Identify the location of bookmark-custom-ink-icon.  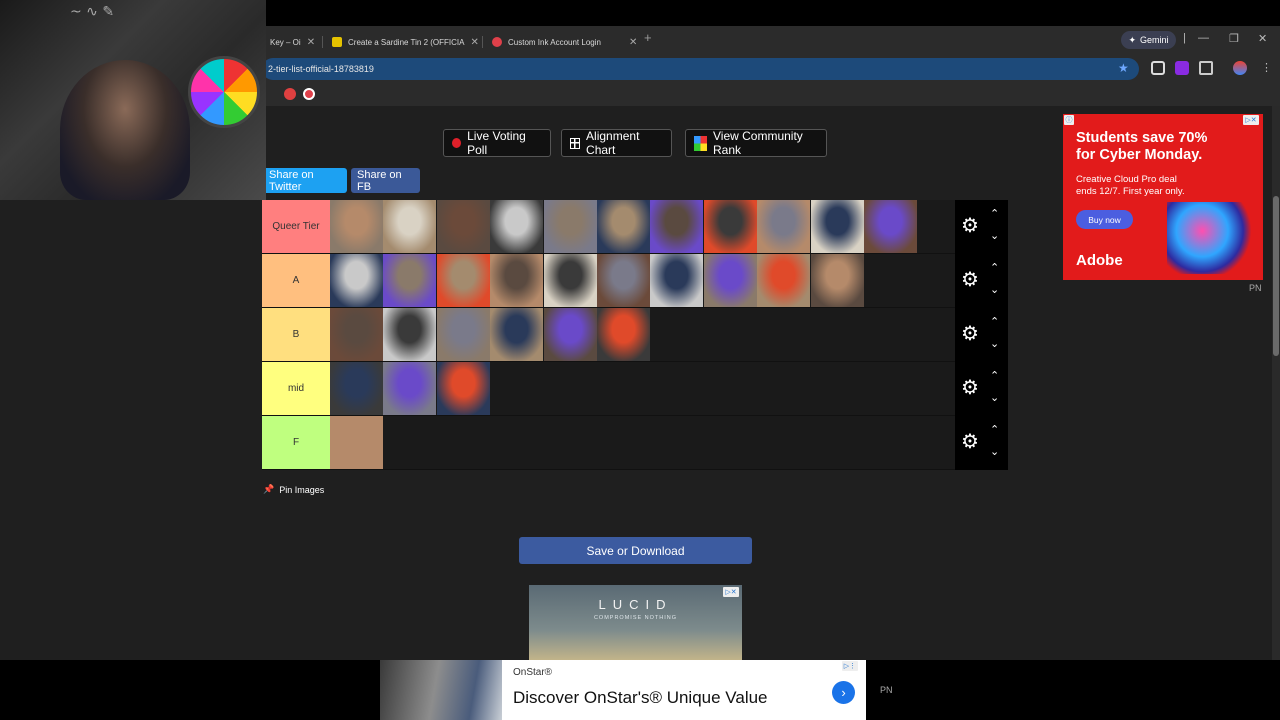
(309, 94).